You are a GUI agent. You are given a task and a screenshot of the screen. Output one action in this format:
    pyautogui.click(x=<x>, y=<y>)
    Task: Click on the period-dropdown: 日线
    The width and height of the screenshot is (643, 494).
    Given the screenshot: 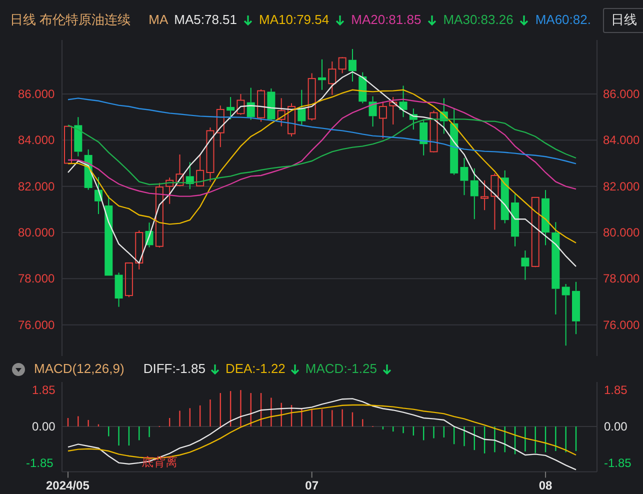 What is the action you would take?
    pyautogui.click(x=622, y=20)
    